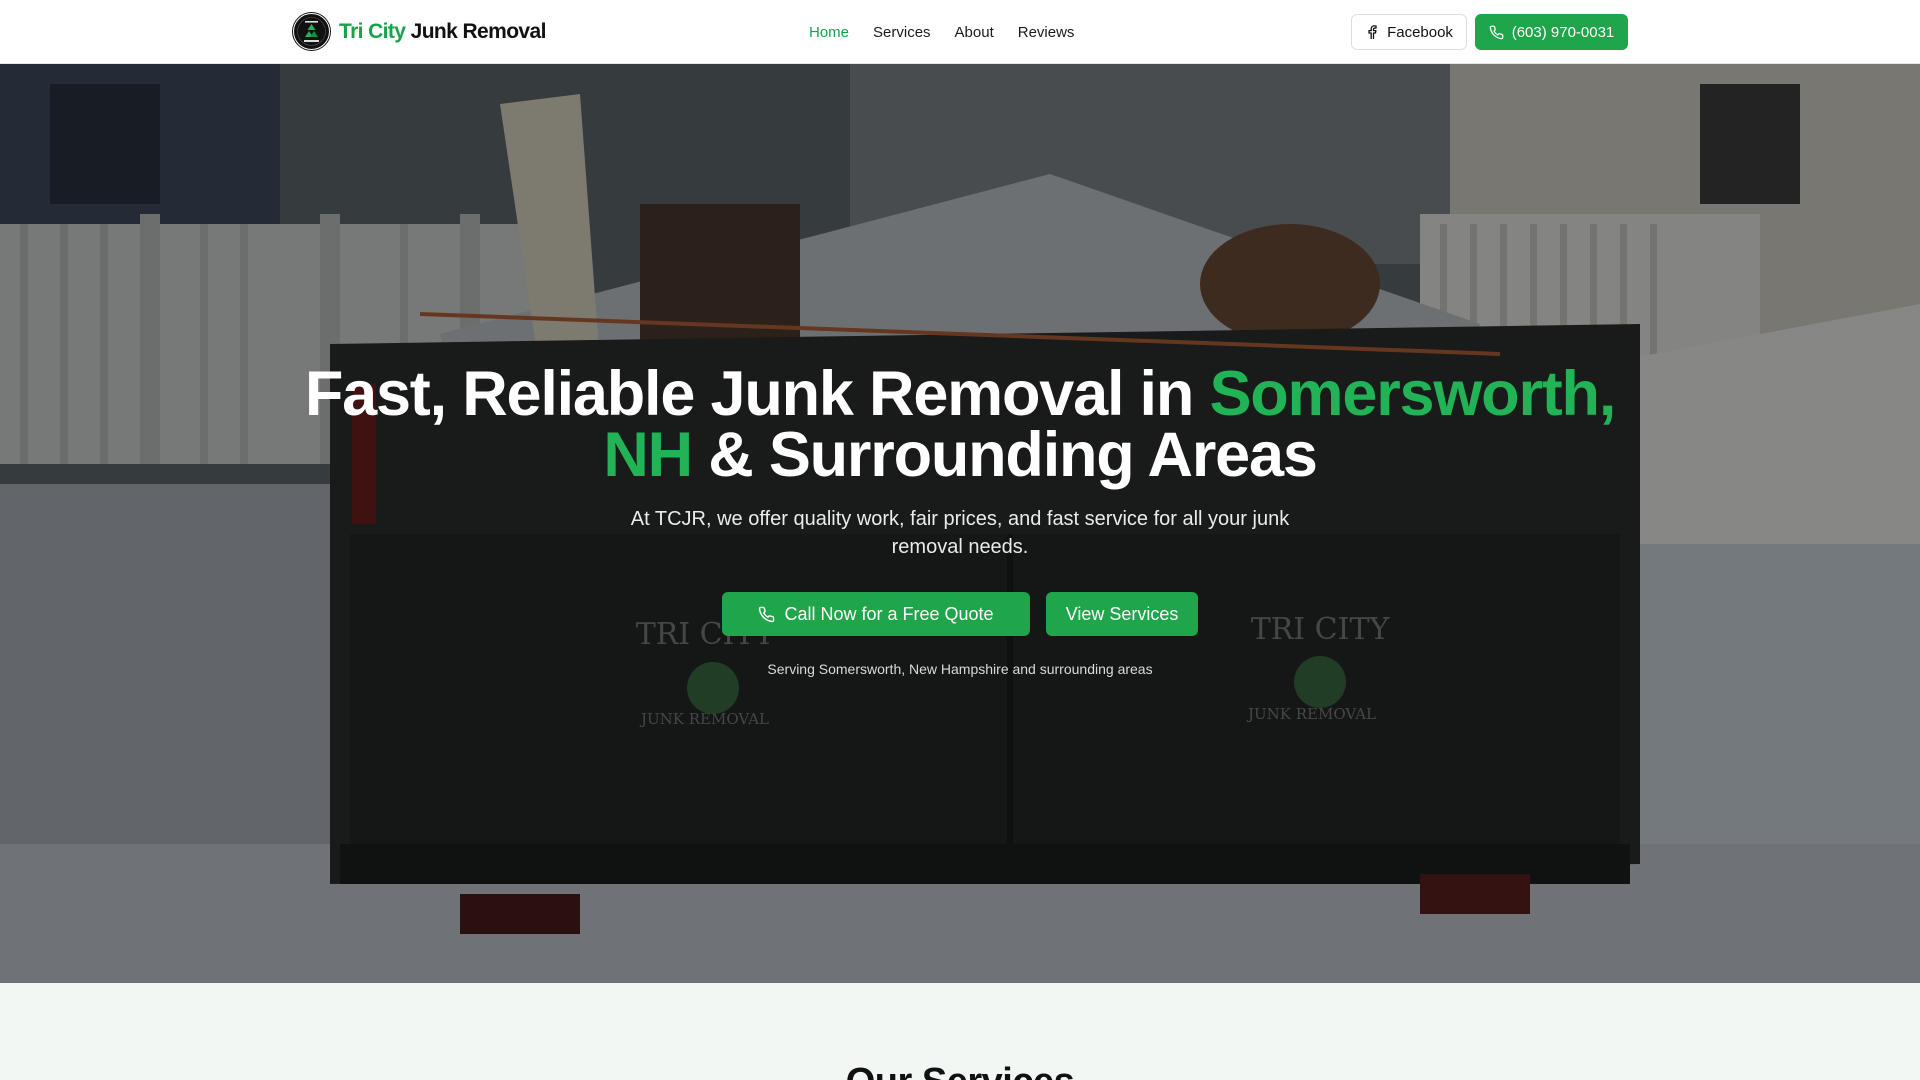  Describe the element at coordinates (889, 613) in the screenshot. I see `call-now-label: Call Now for a Free Quote` at that location.